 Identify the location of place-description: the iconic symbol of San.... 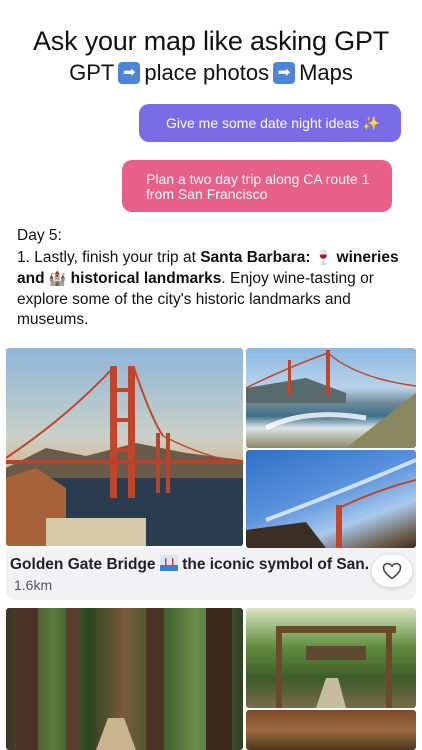
(276, 564).